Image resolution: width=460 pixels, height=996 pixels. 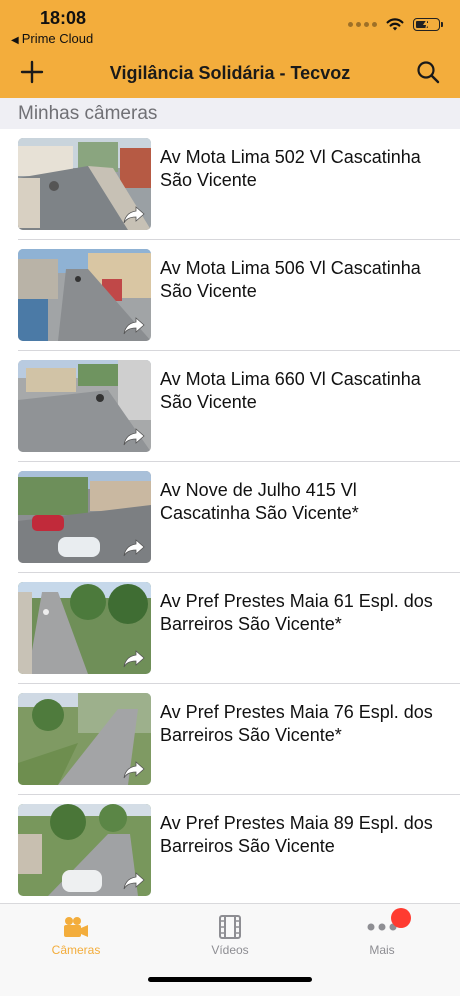 What do you see at coordinates (230, 113) in the screenshot?
I see `section-header: Minhas câmeras` at bounding box center [230, 113].